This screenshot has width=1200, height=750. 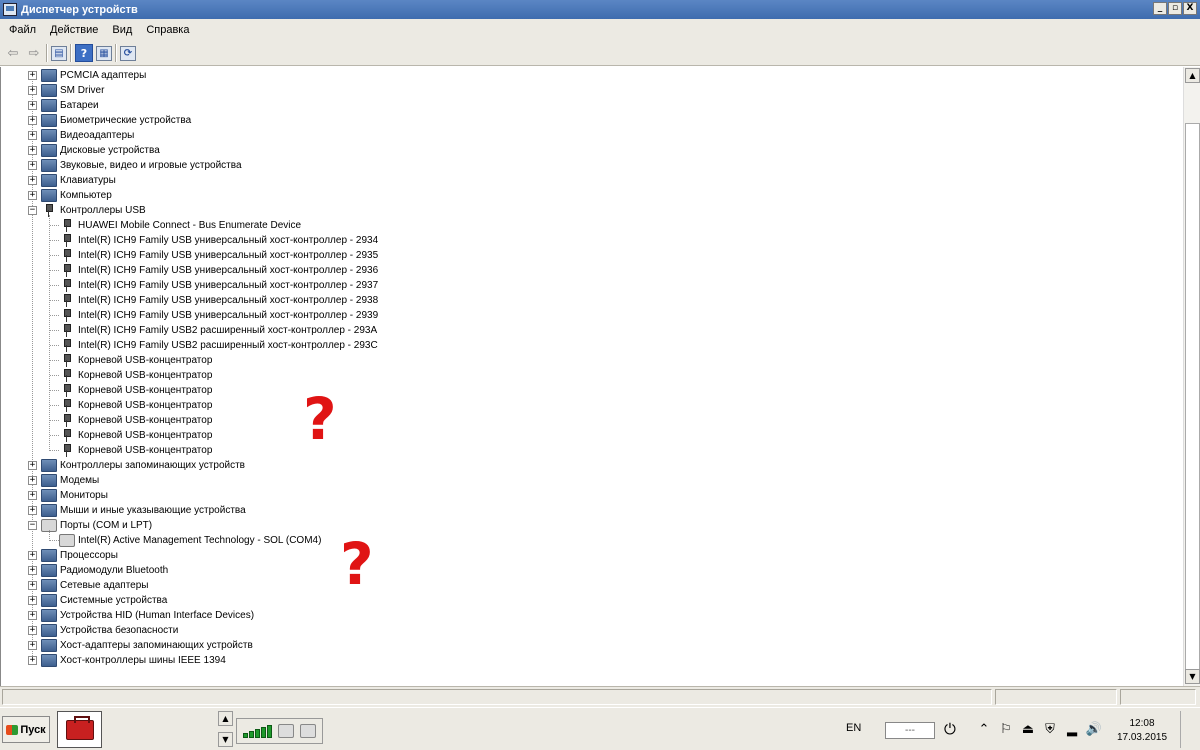 What do you see at coordinates (104, 570) in the screenshot?
I see `tree-category: Радиомодули Bluetooth` at bounding box center [104, 570].